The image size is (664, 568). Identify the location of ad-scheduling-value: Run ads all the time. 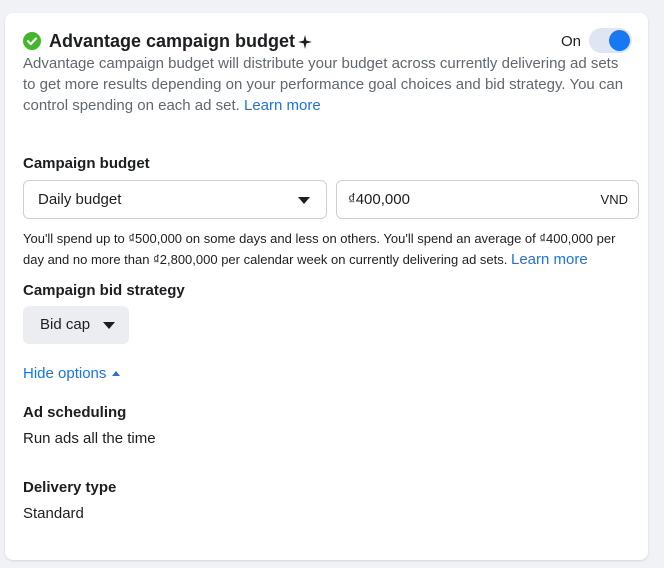
(89, 438).